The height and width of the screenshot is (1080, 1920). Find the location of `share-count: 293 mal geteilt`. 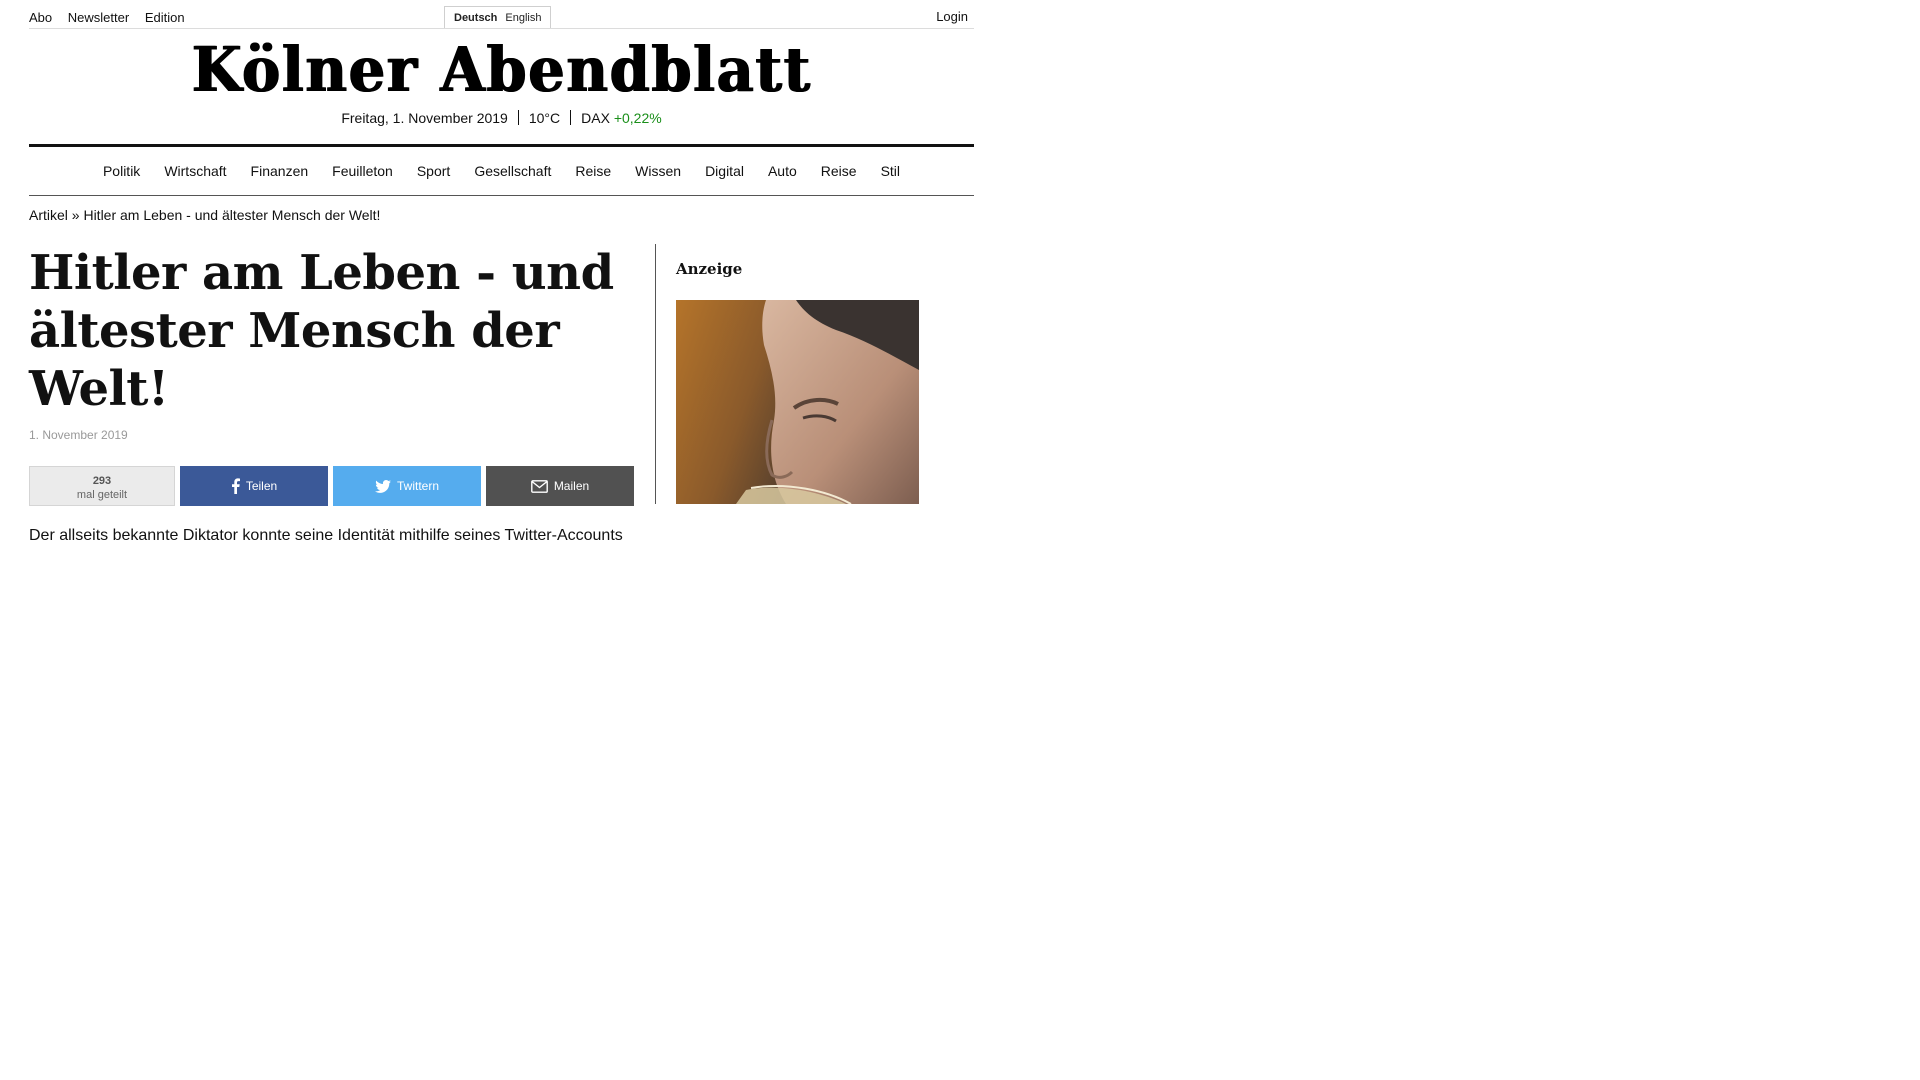

share-count: 293 mal geteilt is located at coordinates (102, 486).